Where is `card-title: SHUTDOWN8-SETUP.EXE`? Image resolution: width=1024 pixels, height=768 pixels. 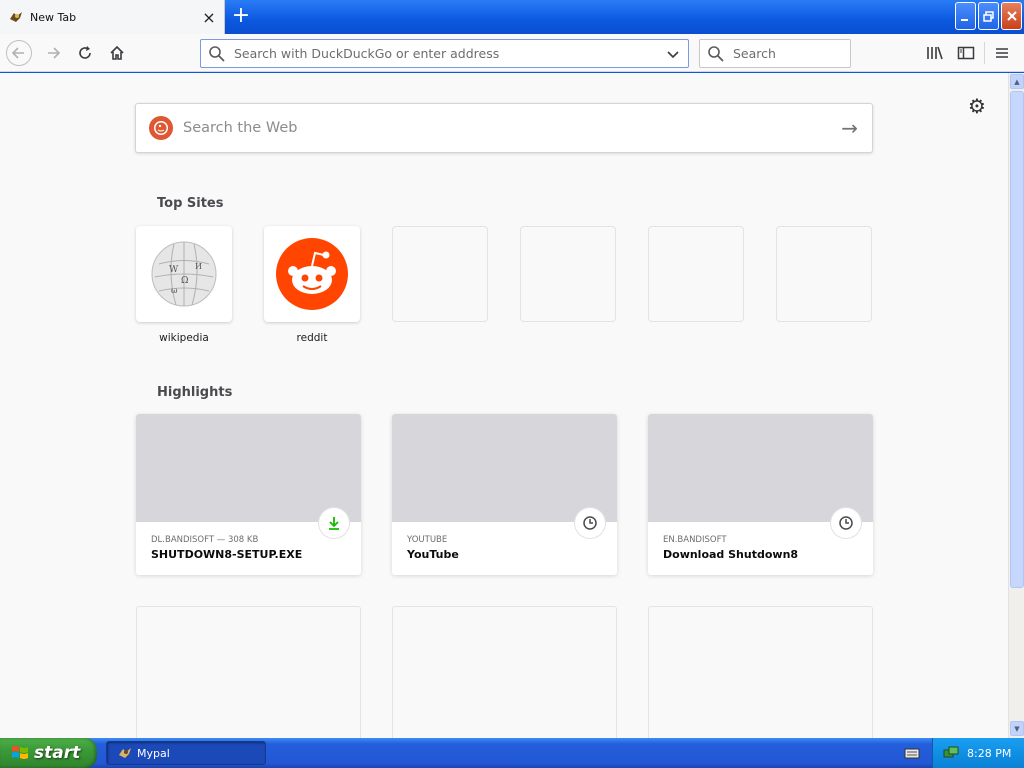 card-title: SHUTDOWN8-SETUP.EXE is located at coordinates (227, 554).